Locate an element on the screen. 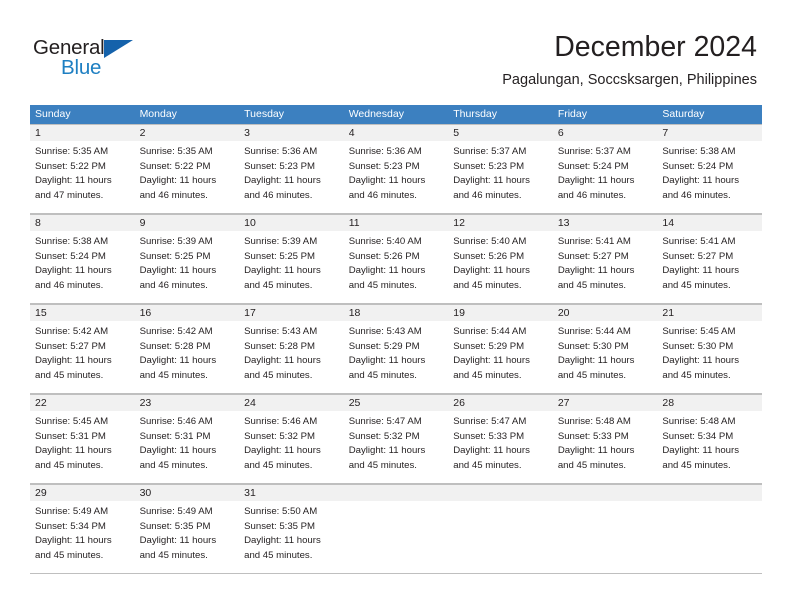 The width and height of the screenshot is (792, 612). sunrise-text: Sunrise: 5:43 AM is located at coordinates (281, 331).